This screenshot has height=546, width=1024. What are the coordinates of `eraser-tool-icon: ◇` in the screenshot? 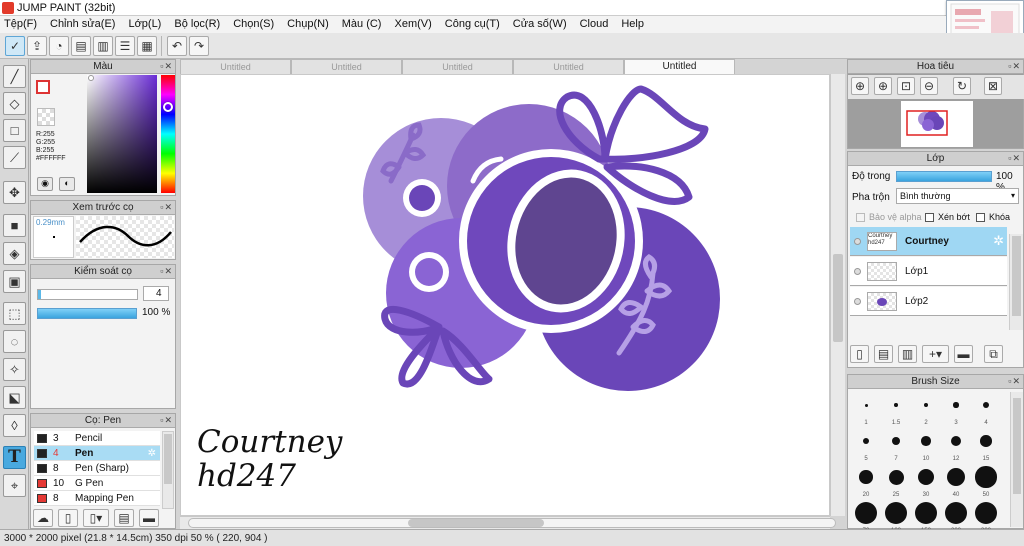 It's located at (14, 103).